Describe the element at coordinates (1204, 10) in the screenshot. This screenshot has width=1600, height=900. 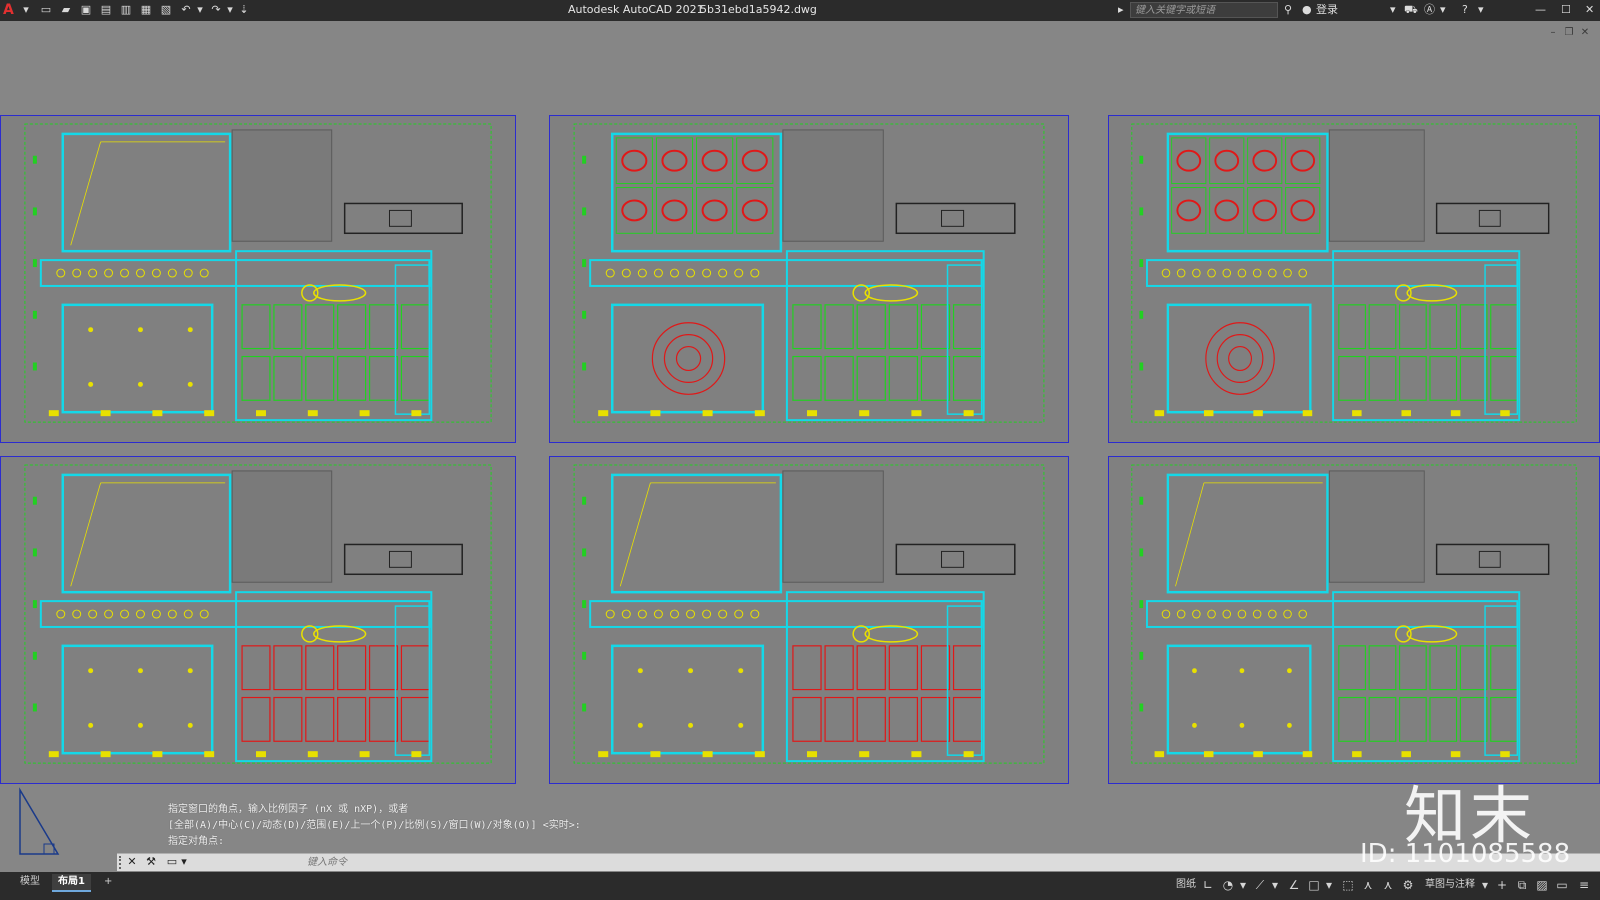
I see `search-input: 键入关键字或短语` at that location.